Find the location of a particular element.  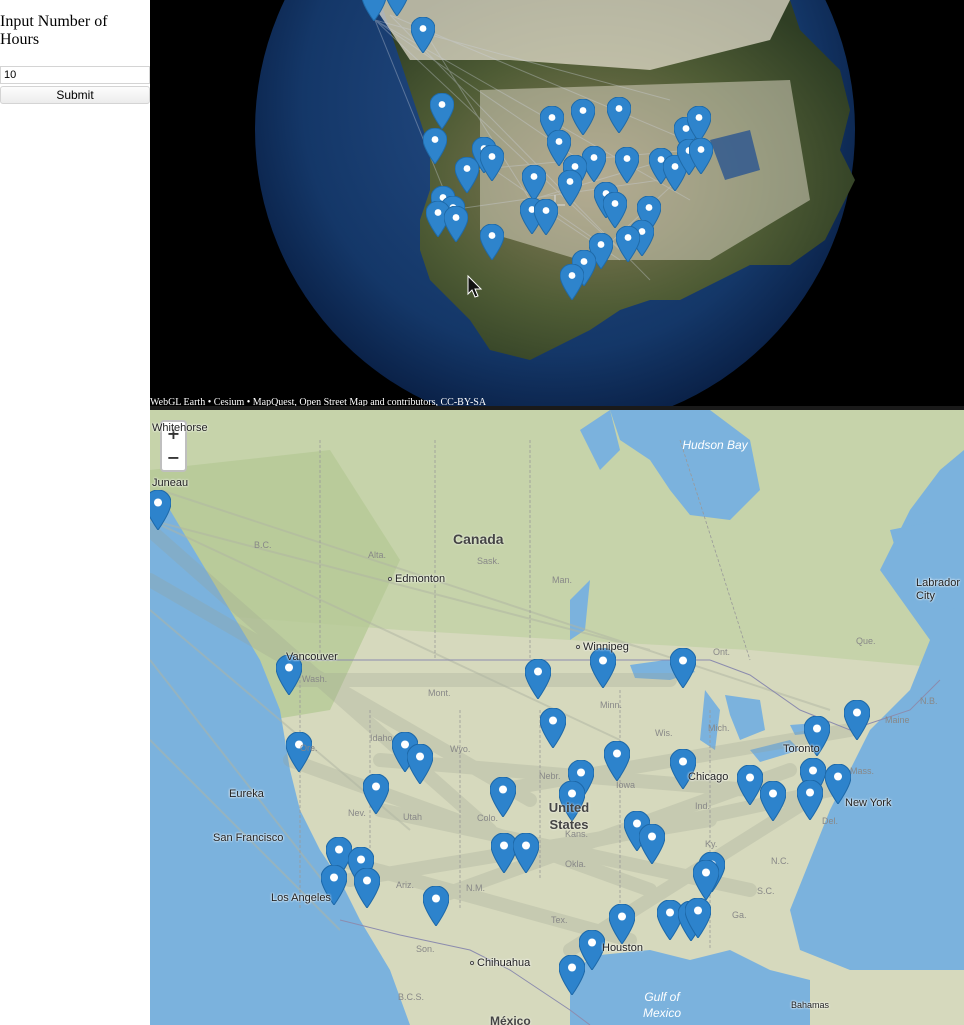

province-label: Maine is located at coordinates (897, 720).